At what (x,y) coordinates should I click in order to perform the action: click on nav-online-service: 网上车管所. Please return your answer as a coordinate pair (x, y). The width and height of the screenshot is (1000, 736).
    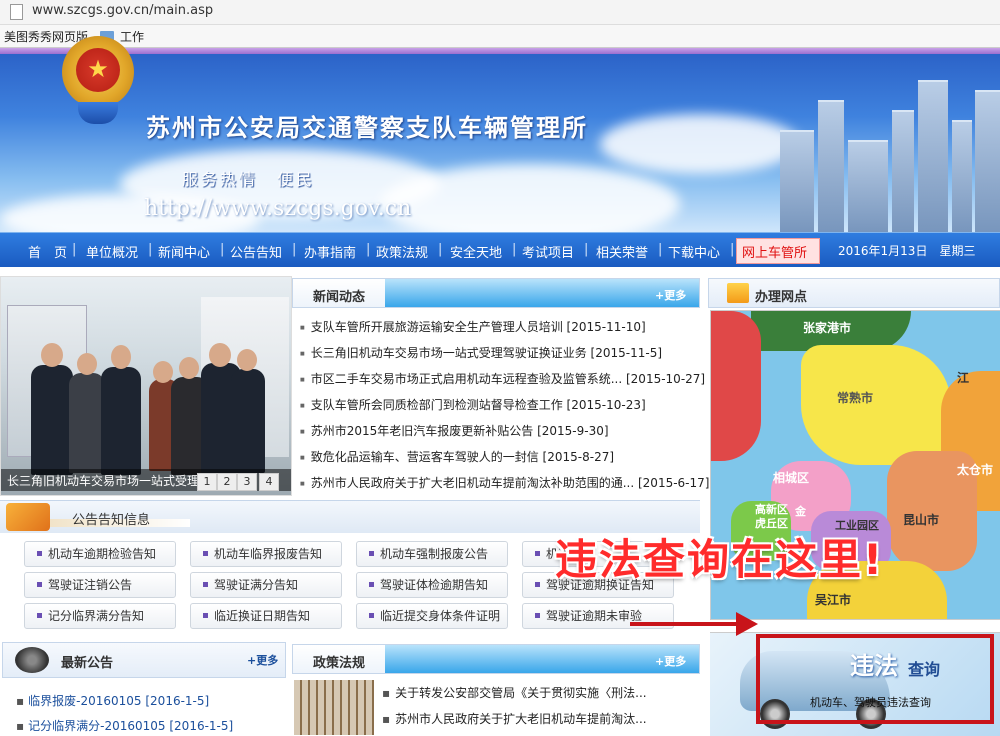
    Looking at the image, I should click on (774, 251).